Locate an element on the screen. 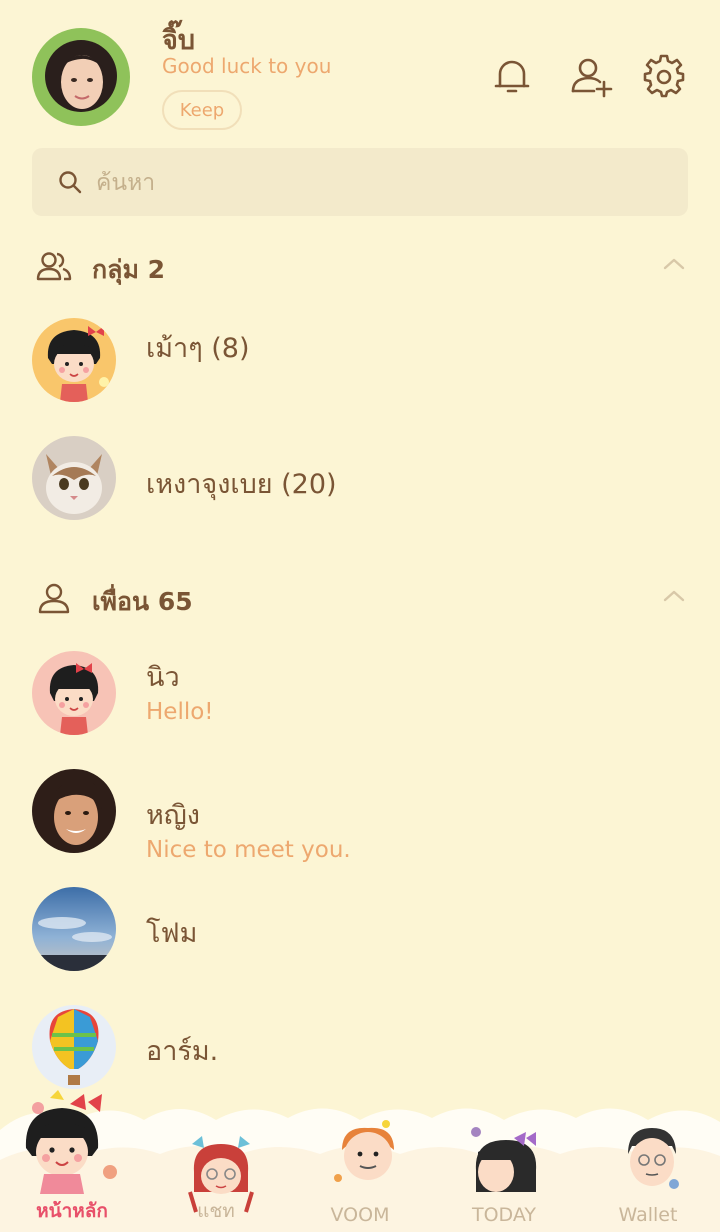  group-name: เม้าๆ (8) is located at coordinates (198, 348).